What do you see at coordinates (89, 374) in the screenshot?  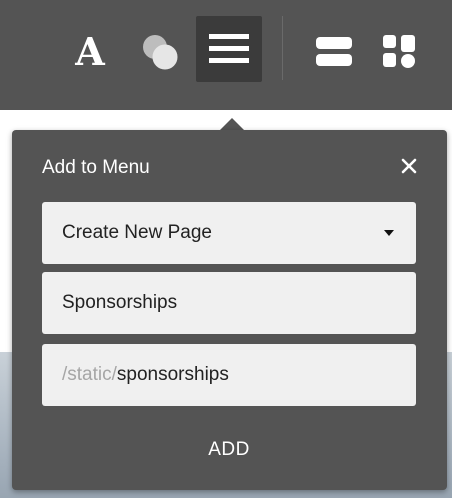 I see `url-prefix: /static/` at bounding box center [89, 374].